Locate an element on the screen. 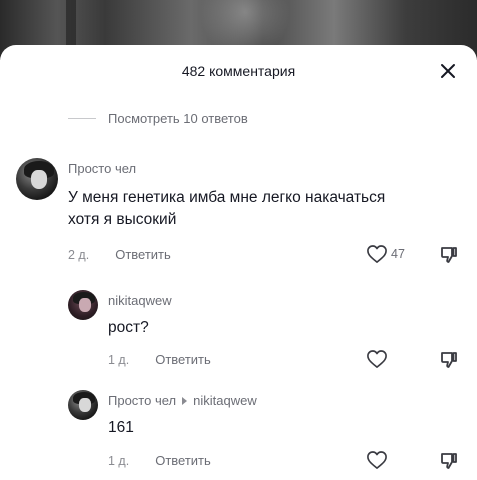  reply-to-username: nikitaqwew is located at coordinates (225, 400).